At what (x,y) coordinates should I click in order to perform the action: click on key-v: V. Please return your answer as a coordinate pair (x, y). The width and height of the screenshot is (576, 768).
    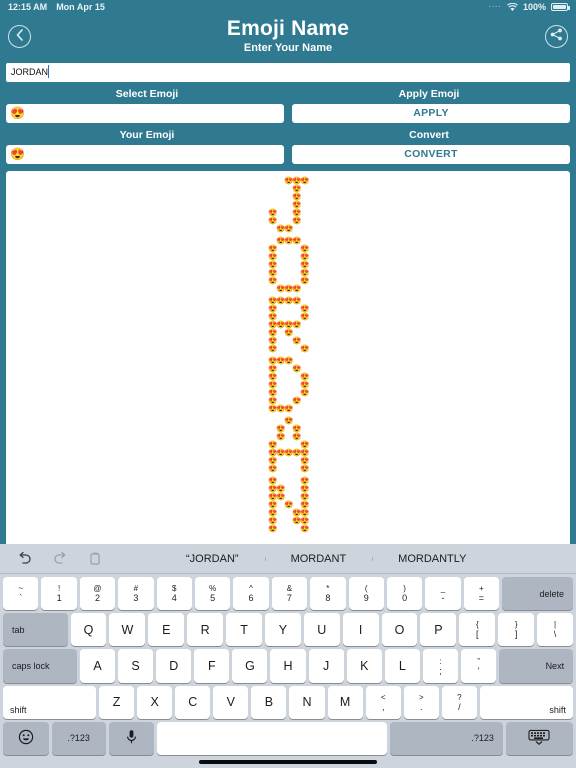
    Looking at the image, I should click on (231, 702).